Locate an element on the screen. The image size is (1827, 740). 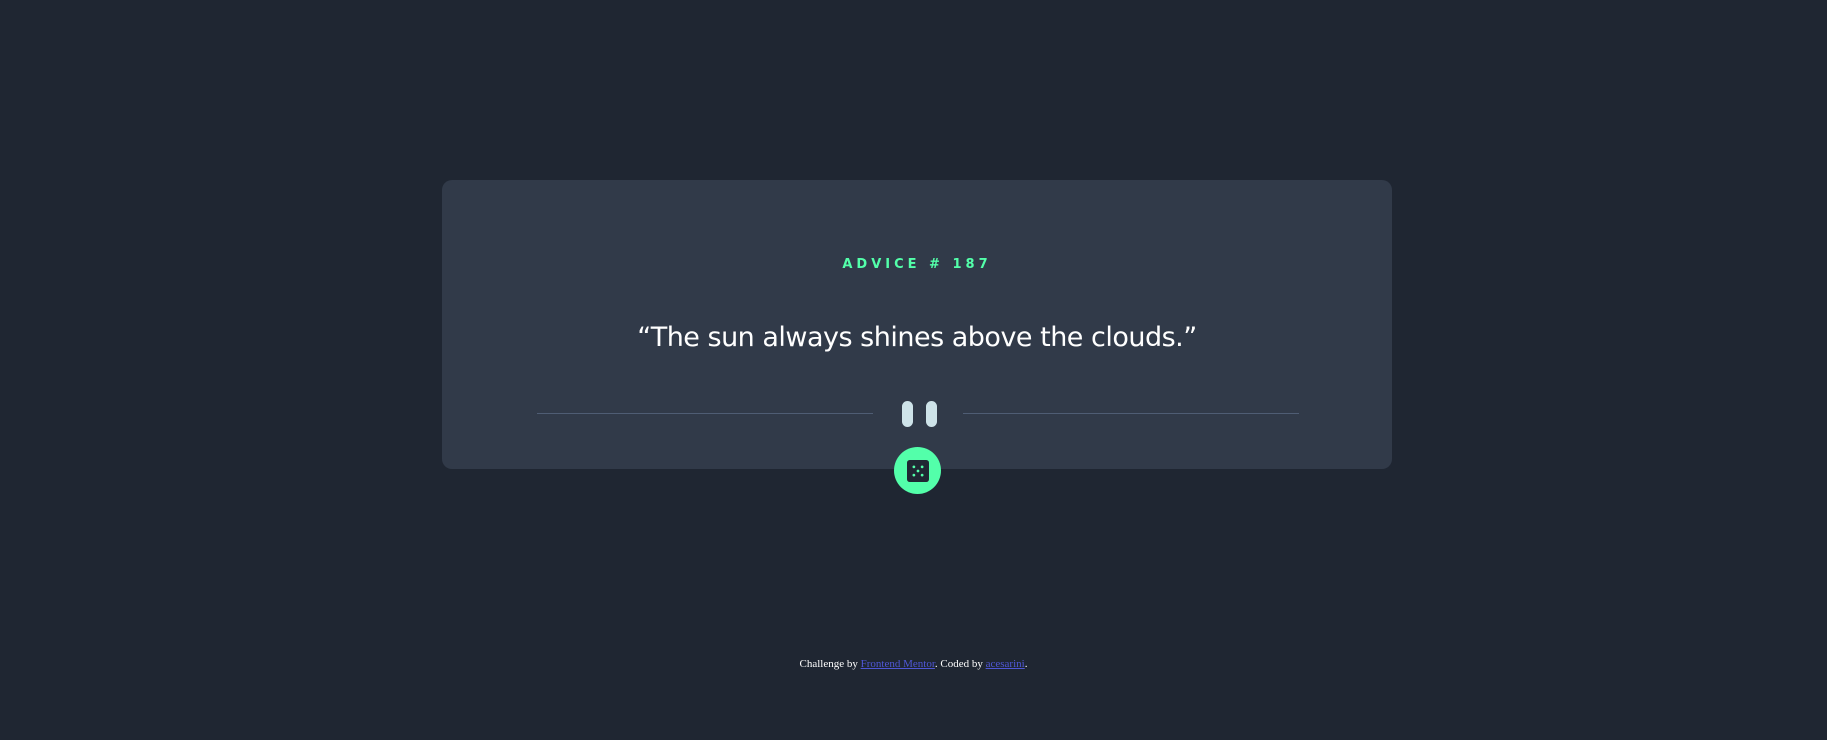
footer-middle: . Coded by is located at coordinates (960, 664).